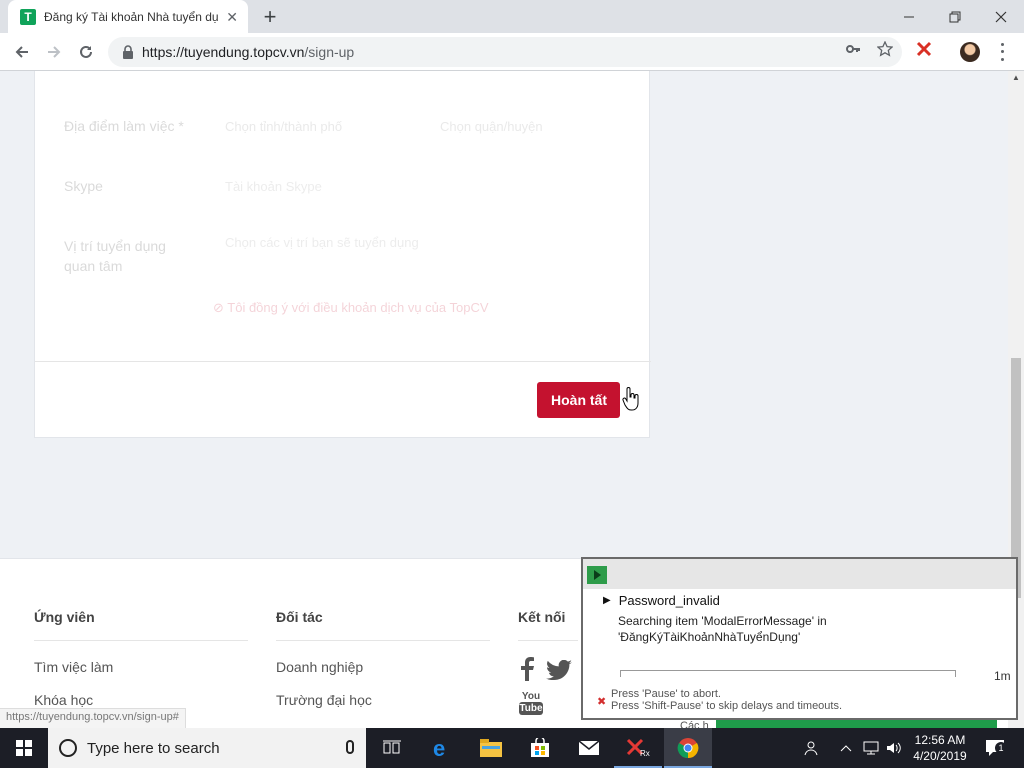 This screenshot has height=768, width=1024. I want to click on forward-button, so click(54, 52).